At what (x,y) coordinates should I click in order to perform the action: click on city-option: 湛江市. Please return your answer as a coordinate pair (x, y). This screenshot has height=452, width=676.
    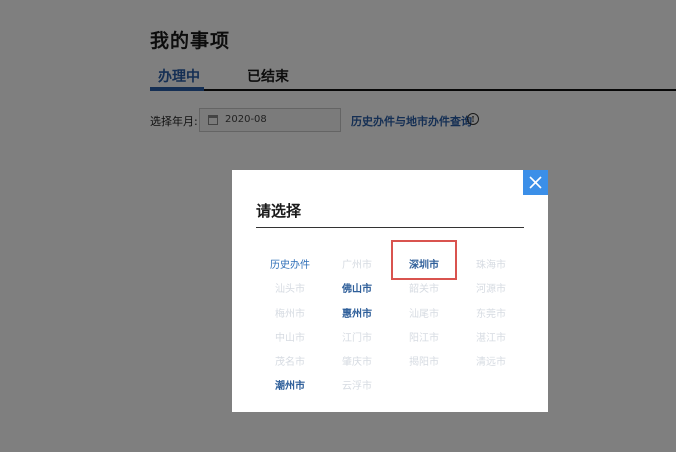
    Looking at the image, I should click on (491, 338).